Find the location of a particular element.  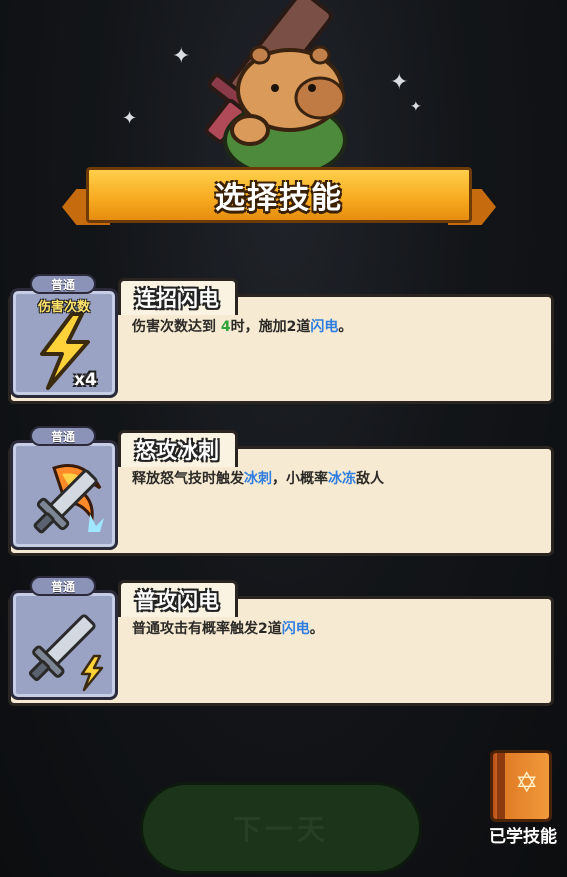

skill-multiplier: x4 is located at coordinates (85, 380).